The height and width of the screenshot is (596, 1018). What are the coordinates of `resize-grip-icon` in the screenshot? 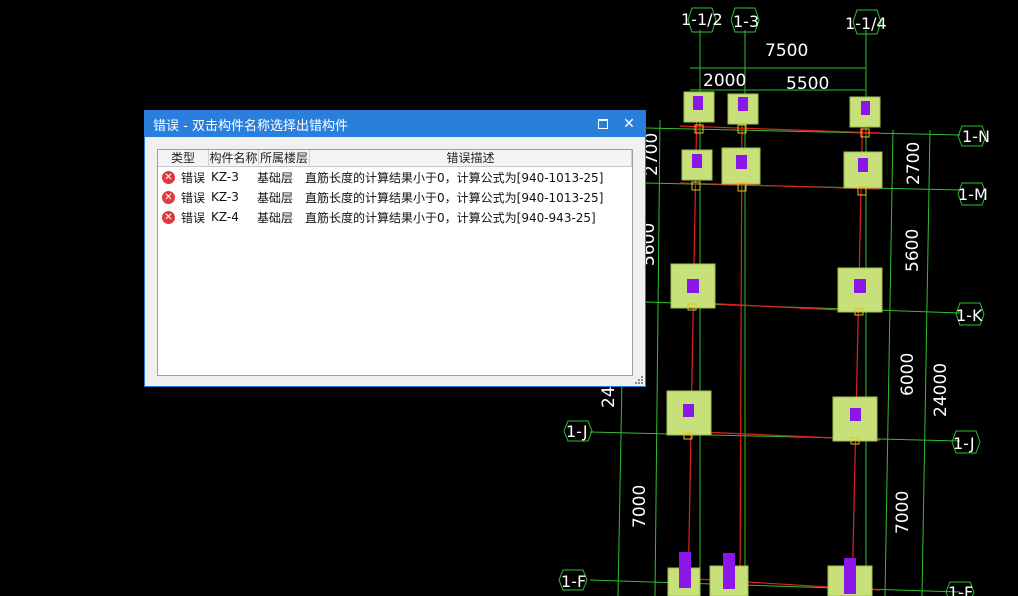 It's located at (639, 380).